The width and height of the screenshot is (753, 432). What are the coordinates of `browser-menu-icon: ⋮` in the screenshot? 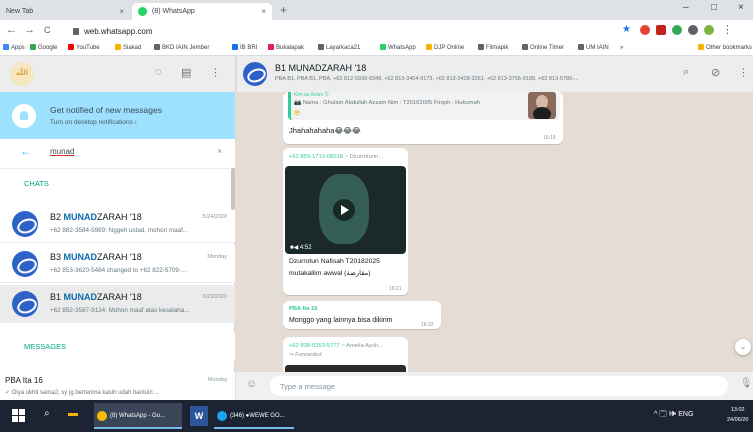 It's located at (727, 29).